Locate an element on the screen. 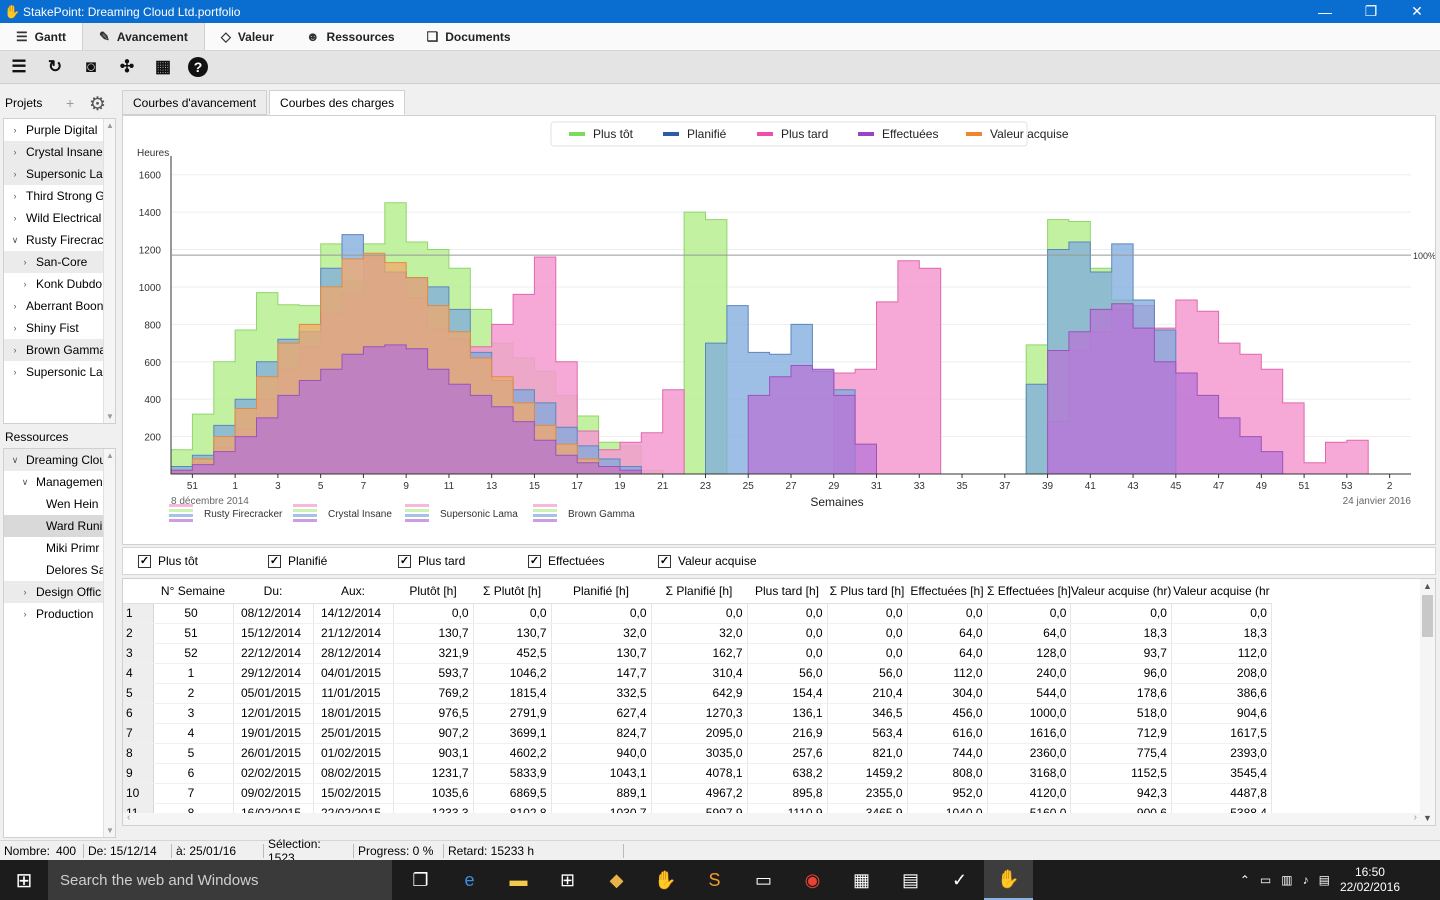  tree-item: › Konk Dubdo is located at coordinates (59, 284).